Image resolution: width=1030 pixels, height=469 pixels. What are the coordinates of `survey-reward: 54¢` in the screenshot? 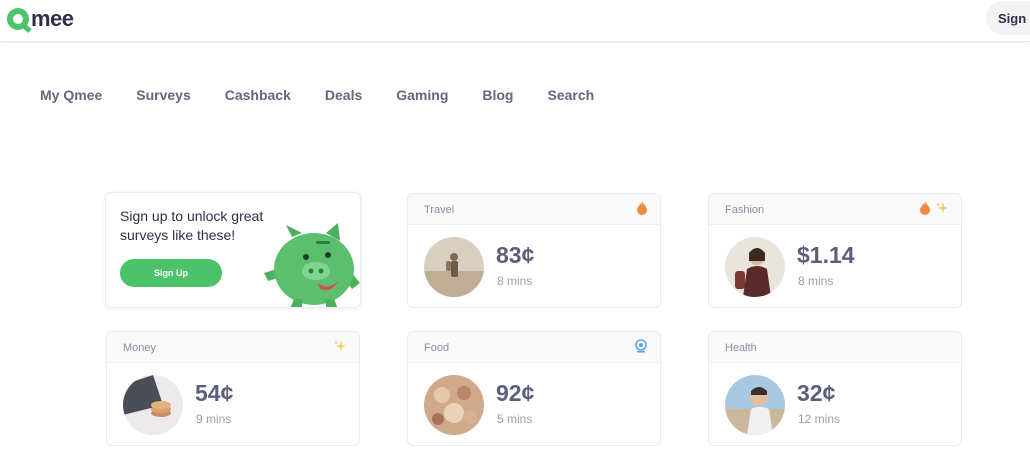 It's located at (214, 393).